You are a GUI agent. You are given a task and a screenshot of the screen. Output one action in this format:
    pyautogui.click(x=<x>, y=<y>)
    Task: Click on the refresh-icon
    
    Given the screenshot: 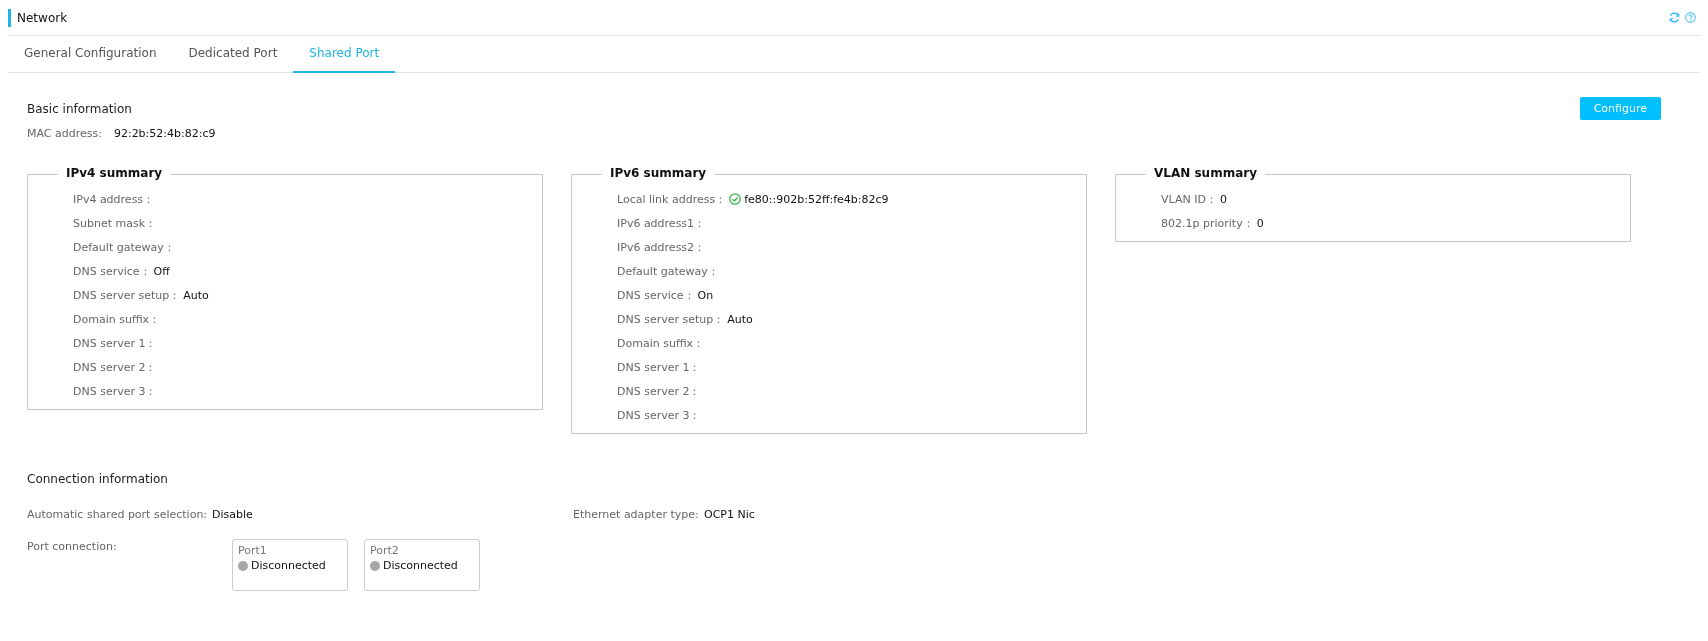 What is the action you would take?
    pyautogui.click(x=1674, y=17)
    